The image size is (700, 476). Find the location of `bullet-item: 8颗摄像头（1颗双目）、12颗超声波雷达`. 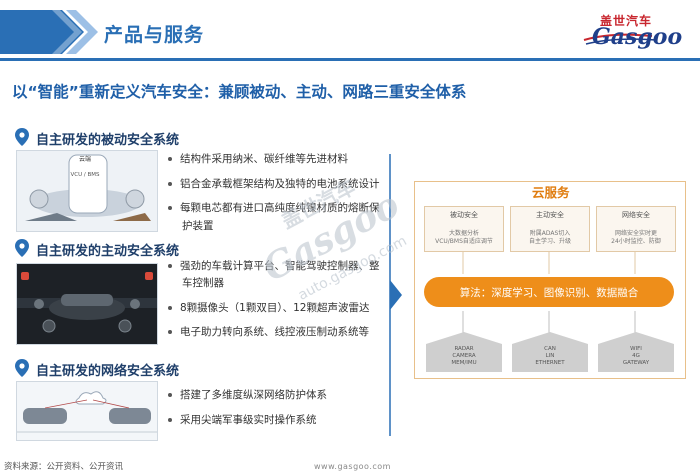

bullet-item: 8颗摄像头（1颗双目）、12颗超声波雷达 is located at coordinates (268, 308).